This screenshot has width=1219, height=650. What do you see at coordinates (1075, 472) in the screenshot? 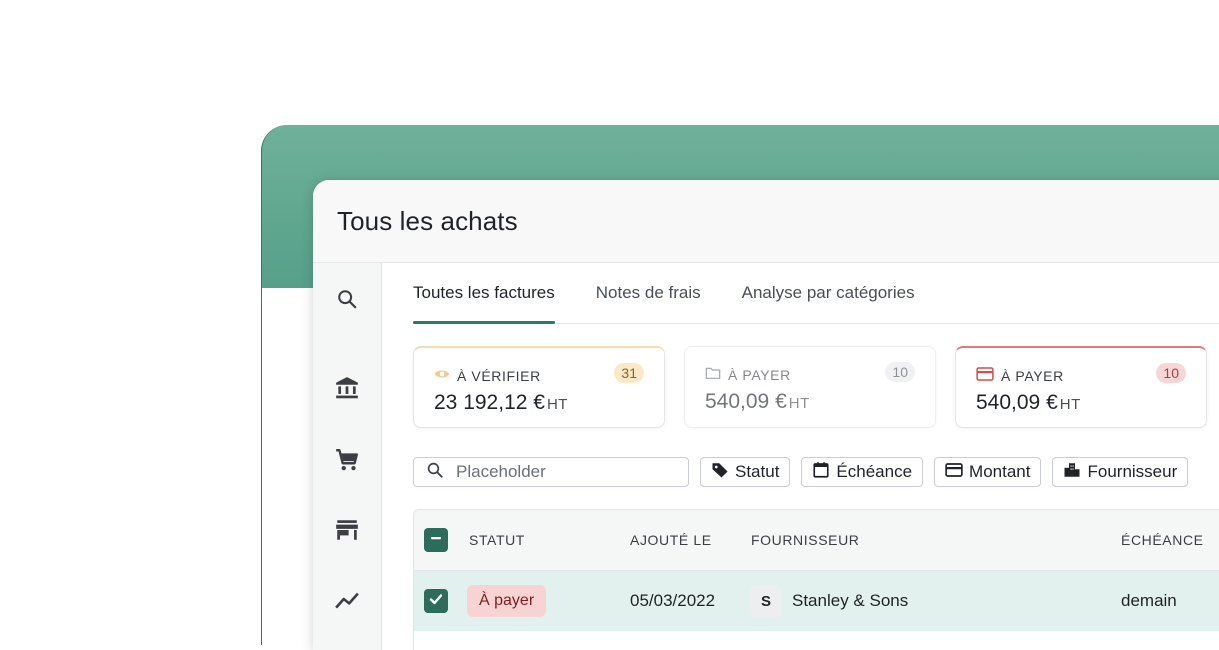
I see `building-icon` at bounding box center [1075, 472].